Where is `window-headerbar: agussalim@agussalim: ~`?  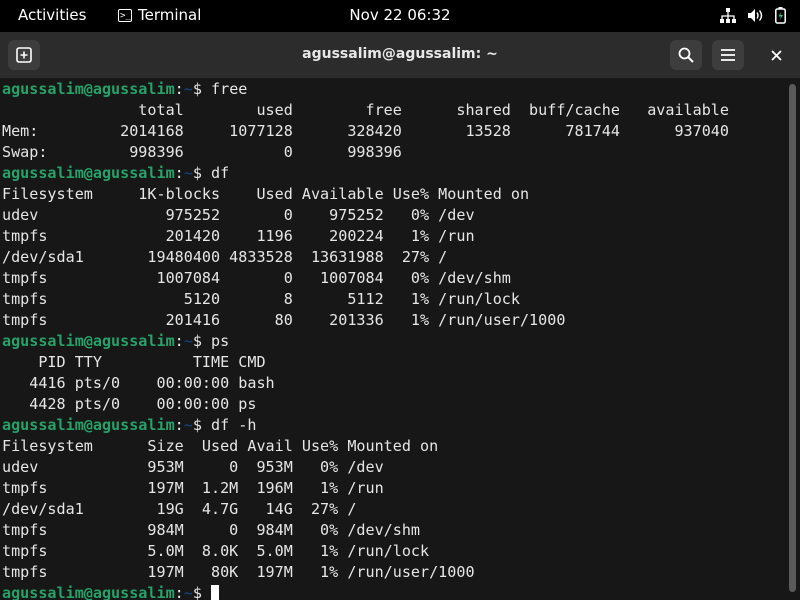 window-headerbar: agussalim@agussalim: ~ is located at coordinates (400, 55).